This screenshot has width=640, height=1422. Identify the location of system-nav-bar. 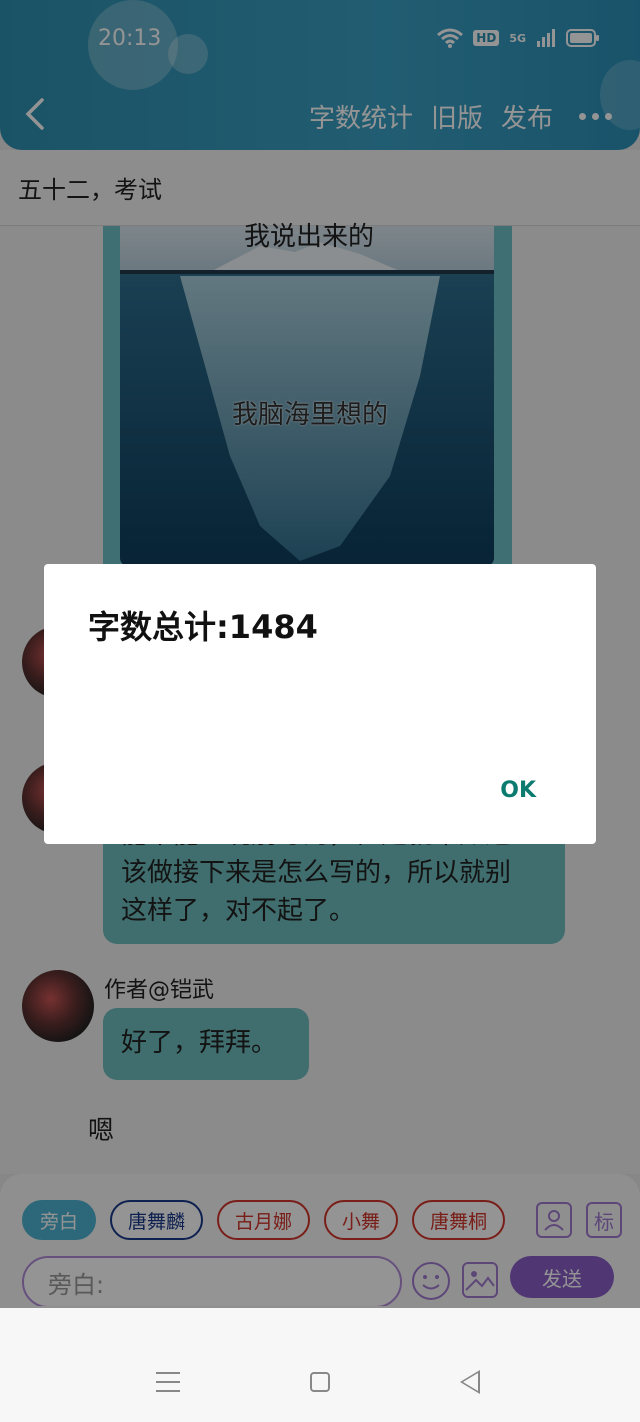
(320, 1364).